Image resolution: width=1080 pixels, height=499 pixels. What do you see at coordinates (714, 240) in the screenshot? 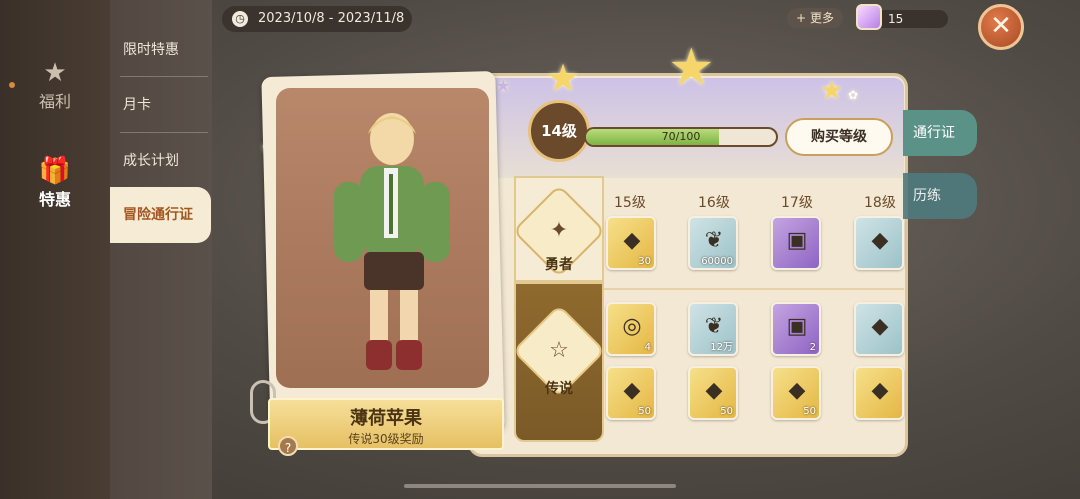
I see `leaf-icon: ❦` at bounding box center [714, 240].